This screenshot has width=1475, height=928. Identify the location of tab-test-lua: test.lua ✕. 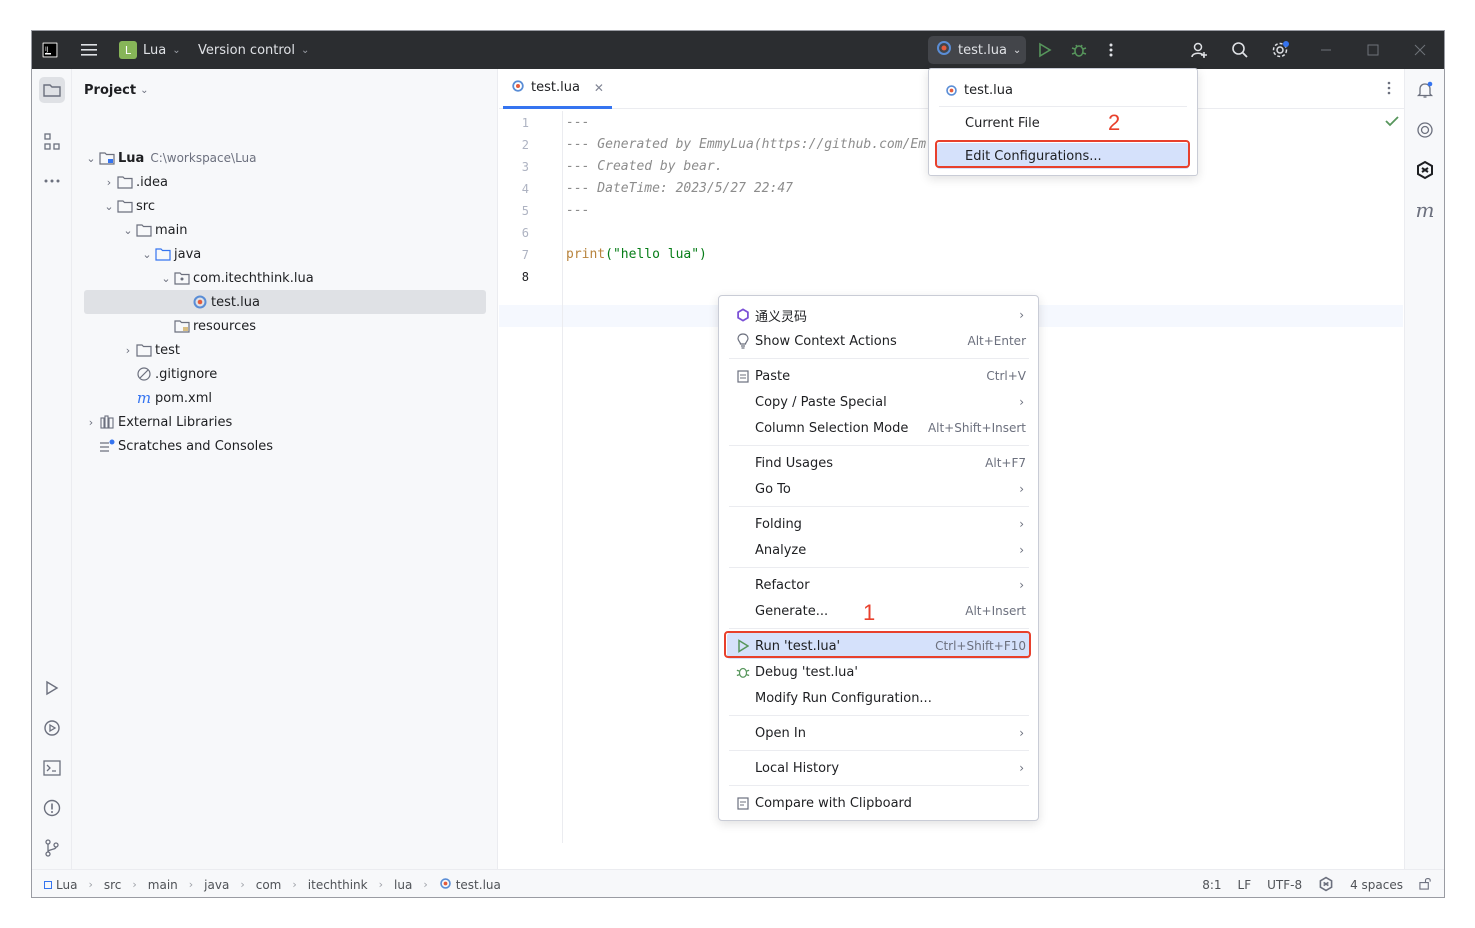
(557, 89).